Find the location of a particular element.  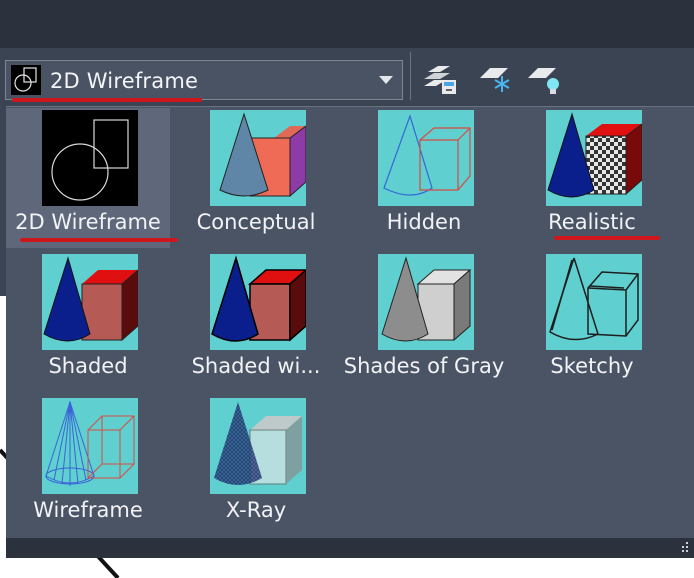

realistic-style-icon is located at coordinates (594, 158).